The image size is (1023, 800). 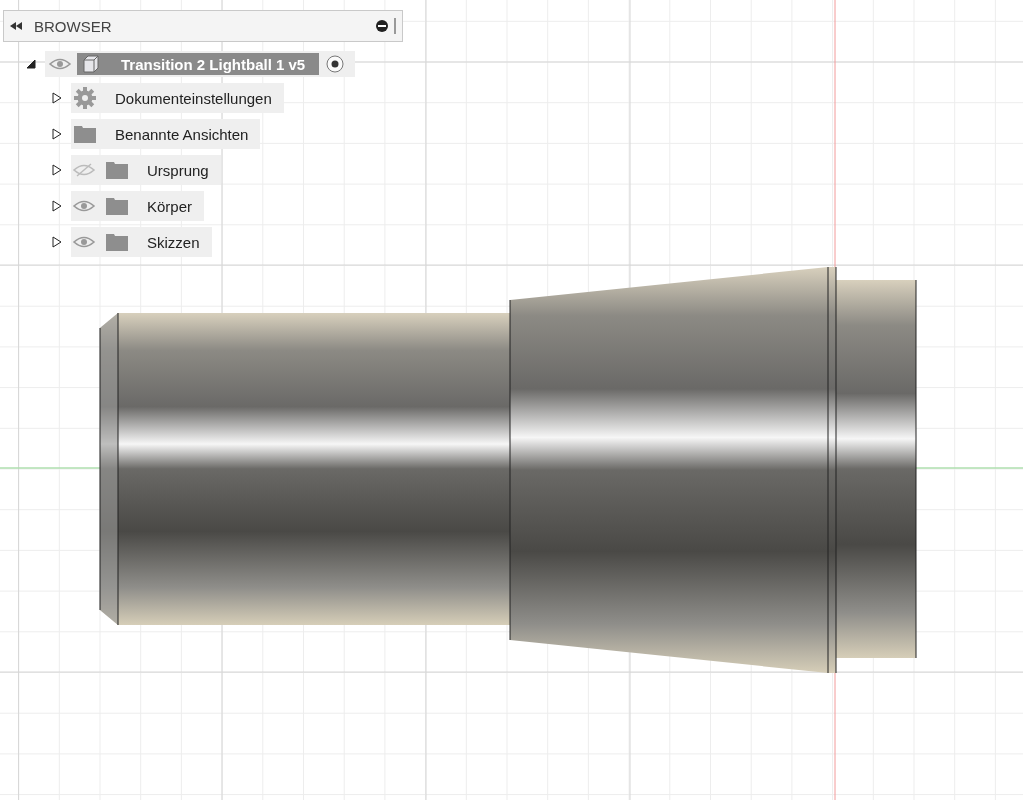 What do you see at coordinates (182, 134) in the screenshot?
I see `item-label: Benannte Ansichten` at bounding box center [182, 134].